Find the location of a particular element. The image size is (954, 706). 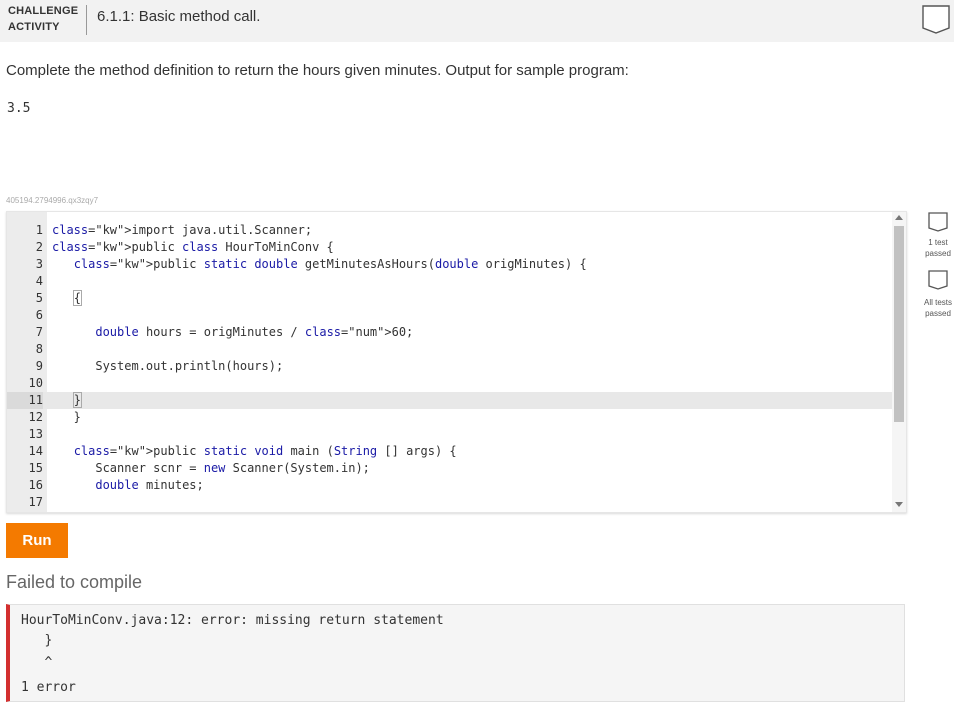

challenge-activity-label: CHALLENGE ACTIVITY is located at coordinates (43, 19).